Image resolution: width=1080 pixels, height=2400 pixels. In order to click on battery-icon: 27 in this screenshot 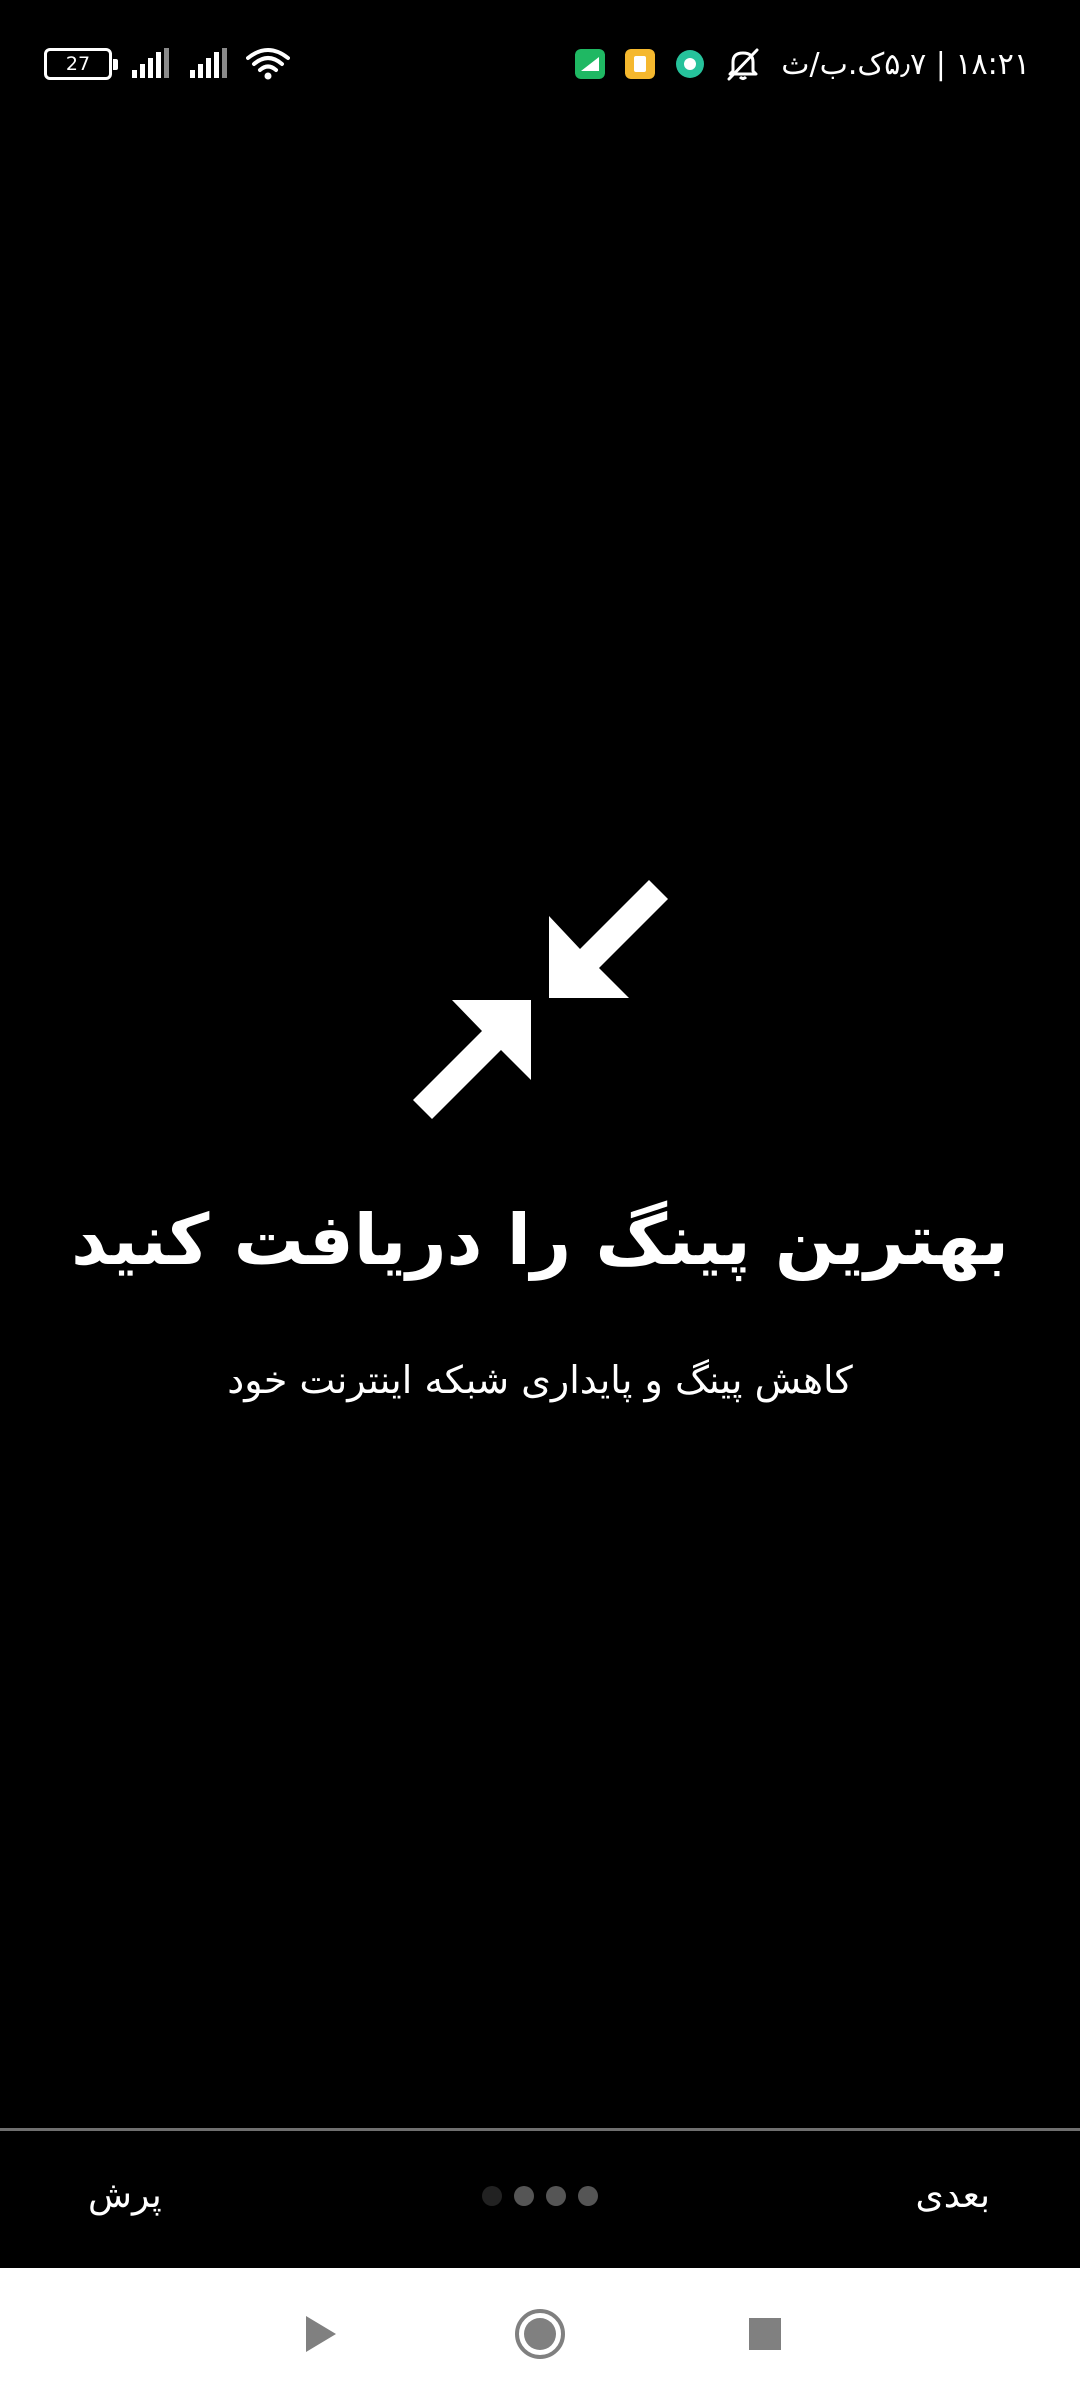, I will do `click(81, 64)`.